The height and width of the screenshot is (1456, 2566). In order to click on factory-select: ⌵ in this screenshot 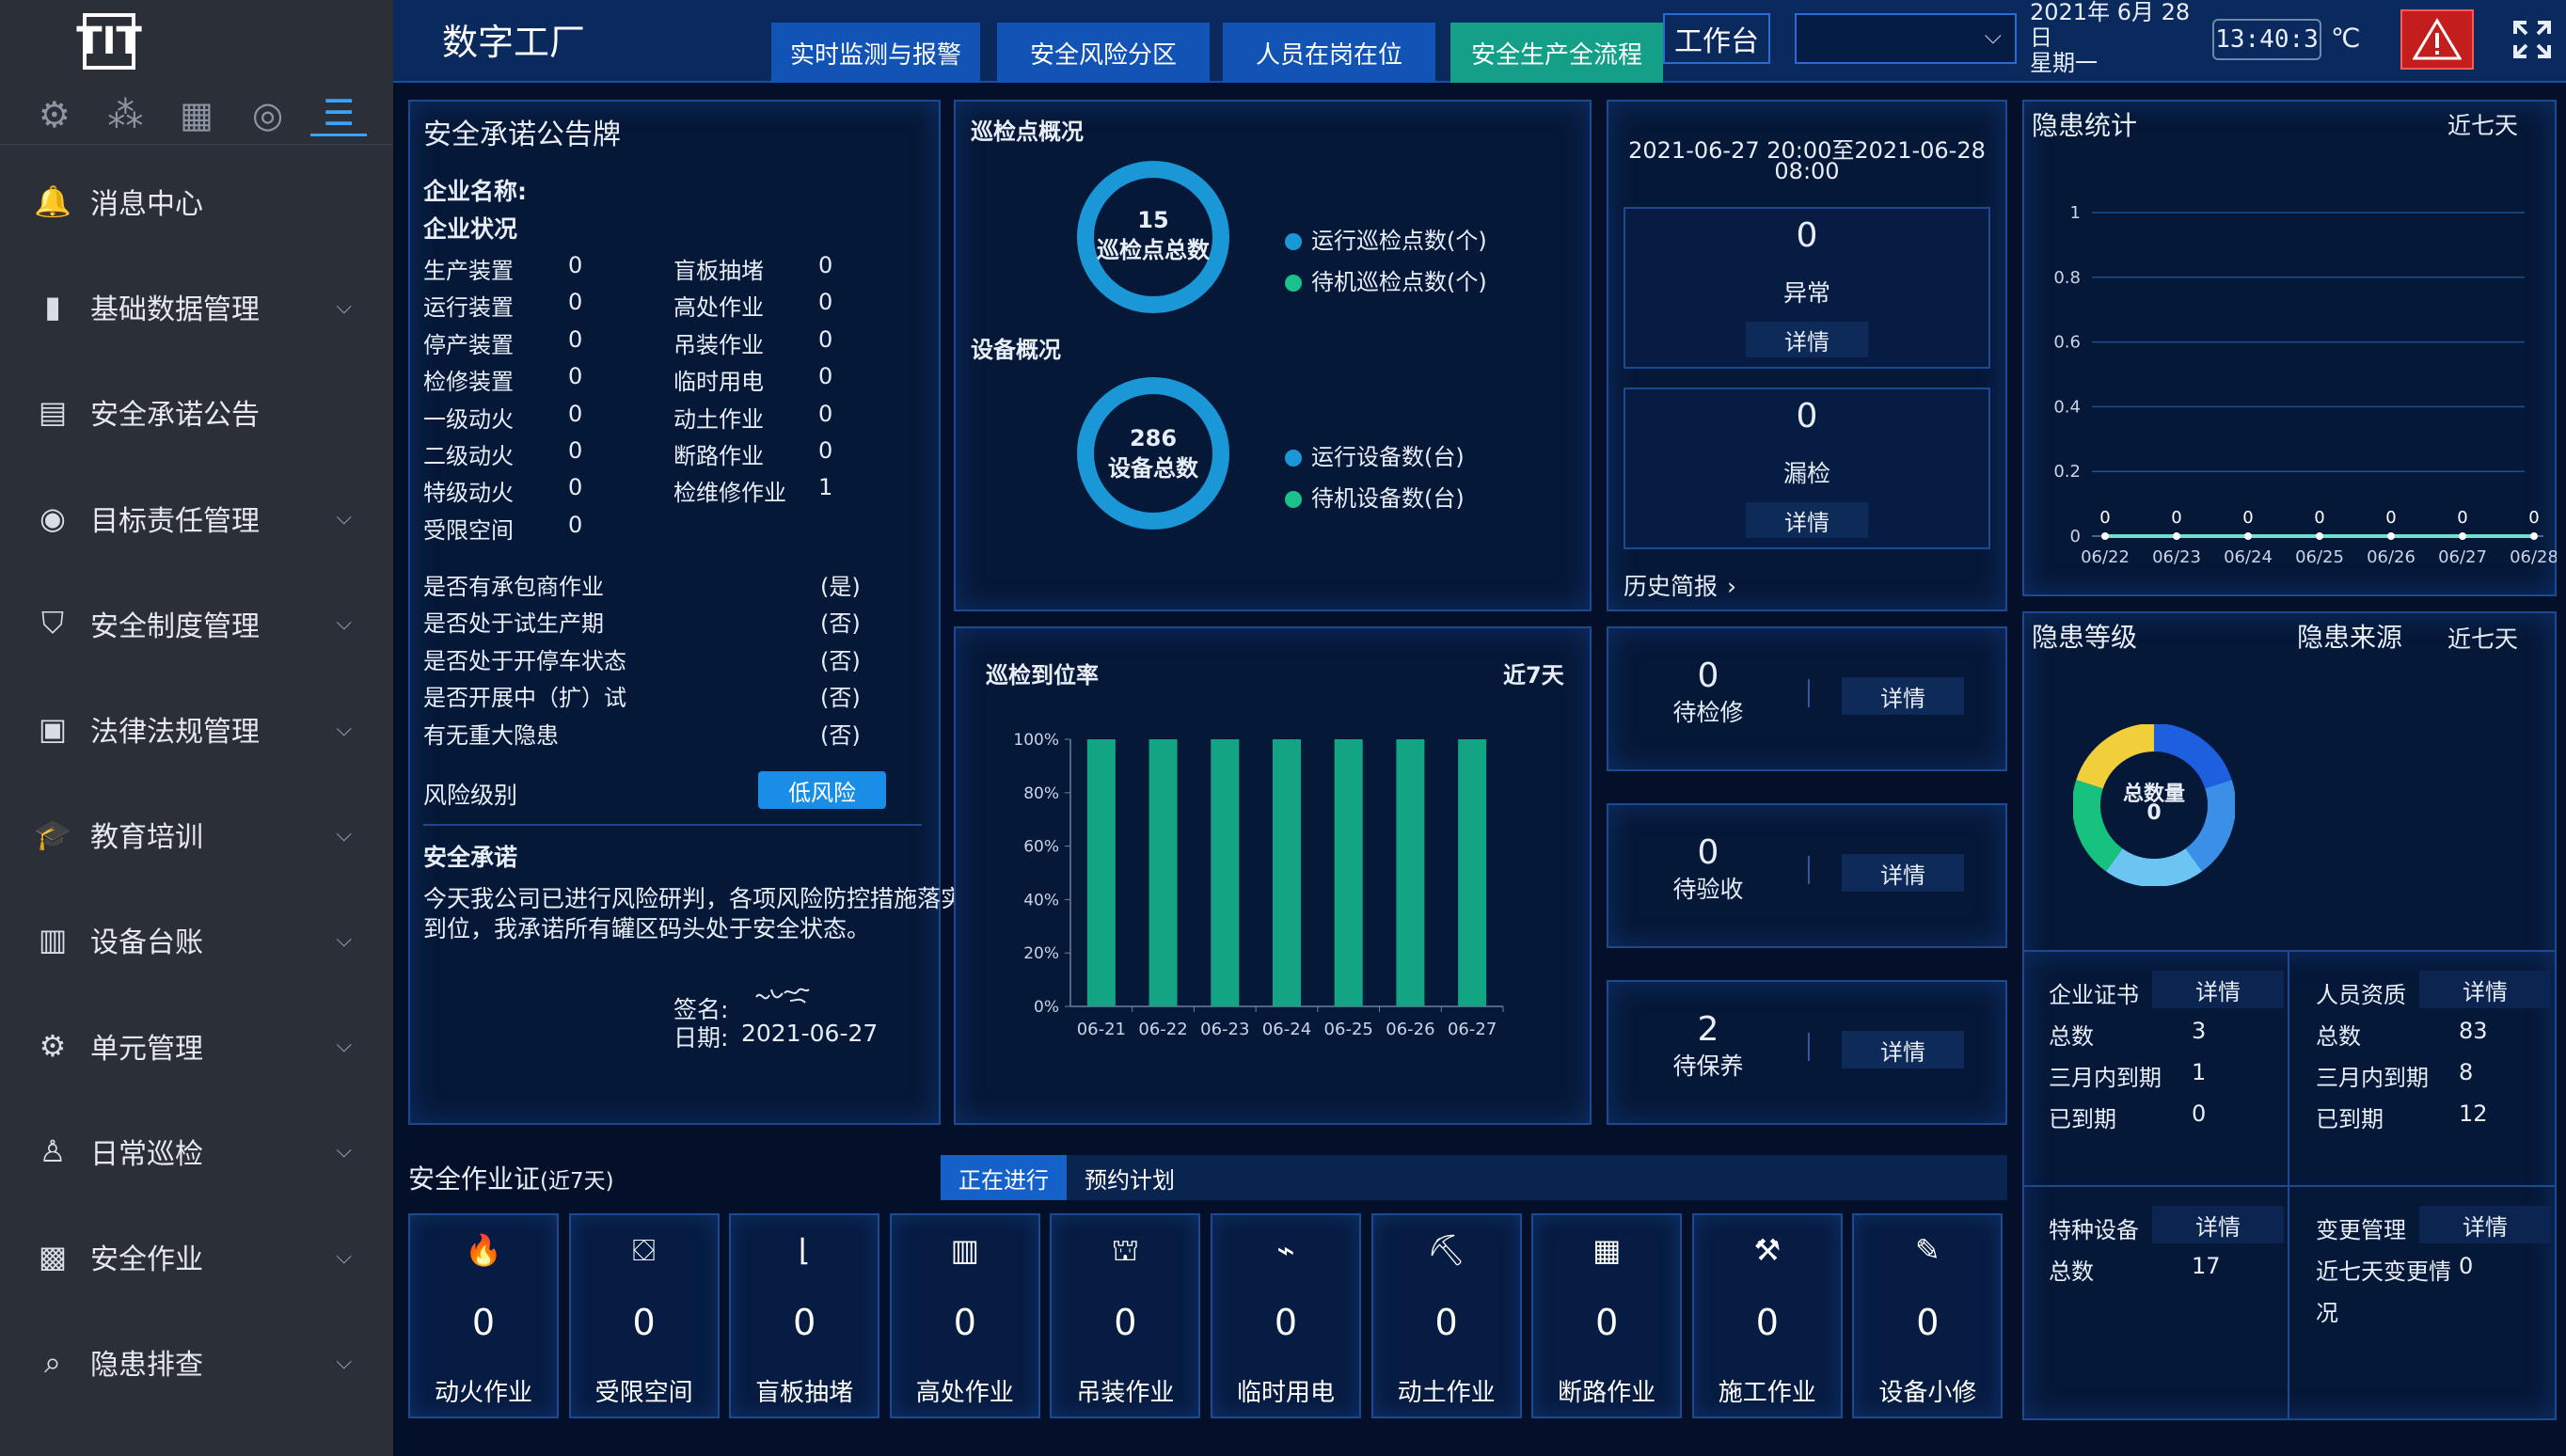, I will do `click(1906, 38)`.